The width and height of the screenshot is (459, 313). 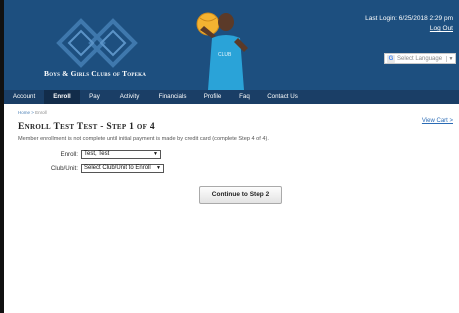 I want to click on language-select-label: Select Language, so click(x=420, y=58).